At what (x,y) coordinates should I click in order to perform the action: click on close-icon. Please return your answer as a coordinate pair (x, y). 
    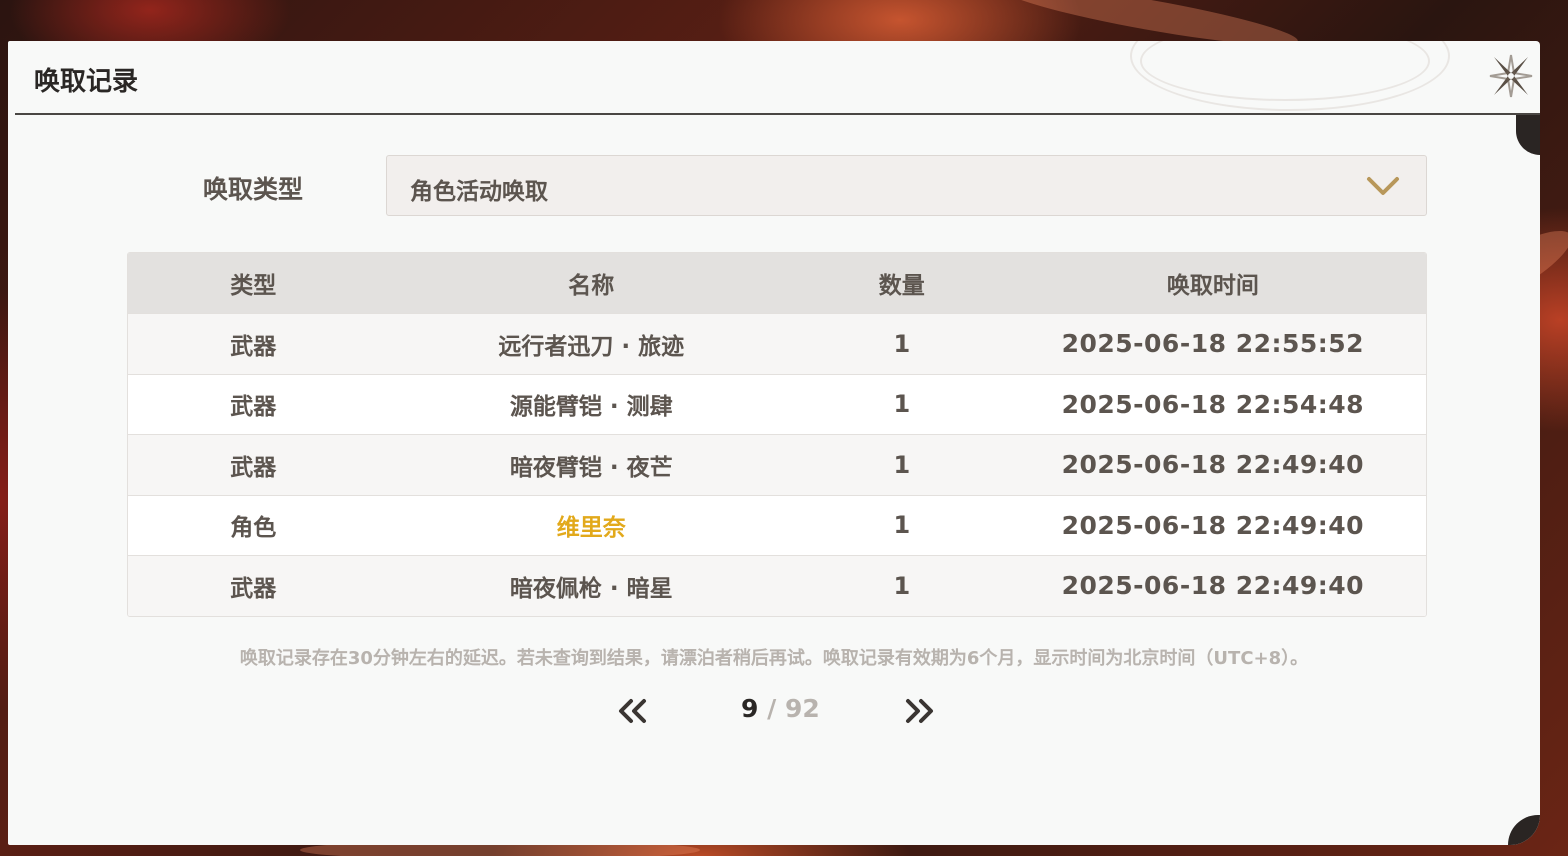
    Looking at the image, I should click on (1511, 76).